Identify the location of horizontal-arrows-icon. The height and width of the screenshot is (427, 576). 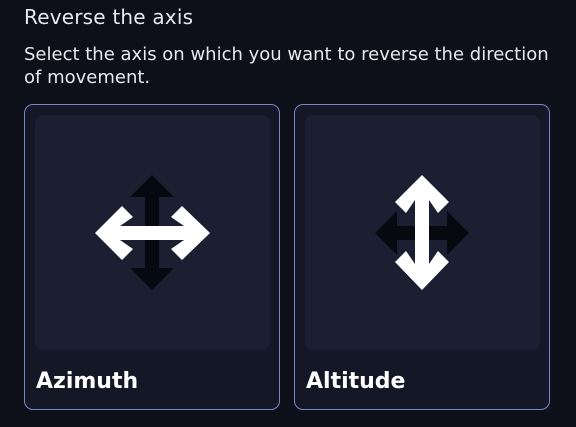
(152, 232).